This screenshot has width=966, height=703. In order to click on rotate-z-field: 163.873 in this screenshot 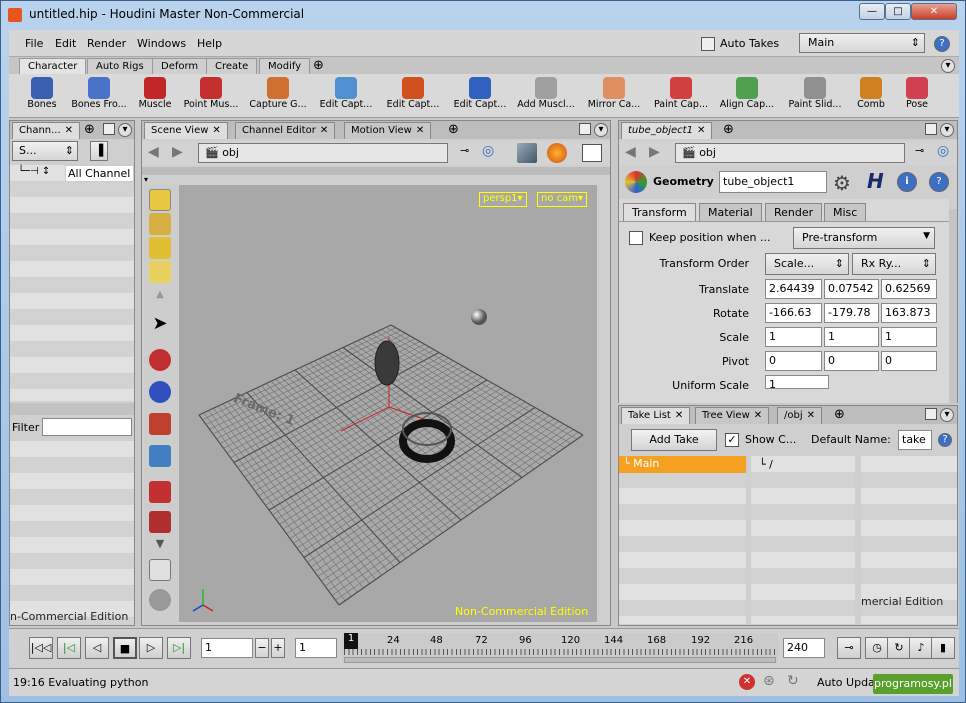, I will do `click(909, 313)`.